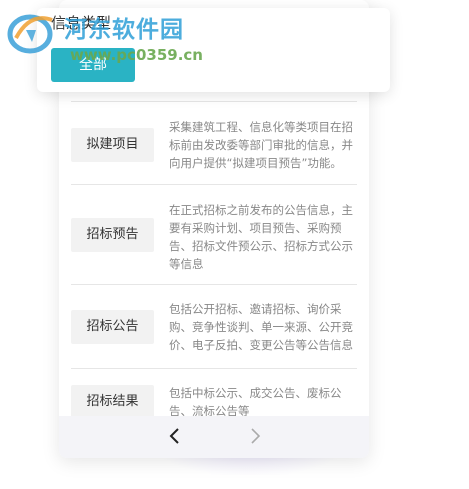 This screenshot has width=469, height=489. What do you see at coordinates (81, 23) in the screenshot?
I see `filter-title: 信息类型` at bounding box center [81, 23].